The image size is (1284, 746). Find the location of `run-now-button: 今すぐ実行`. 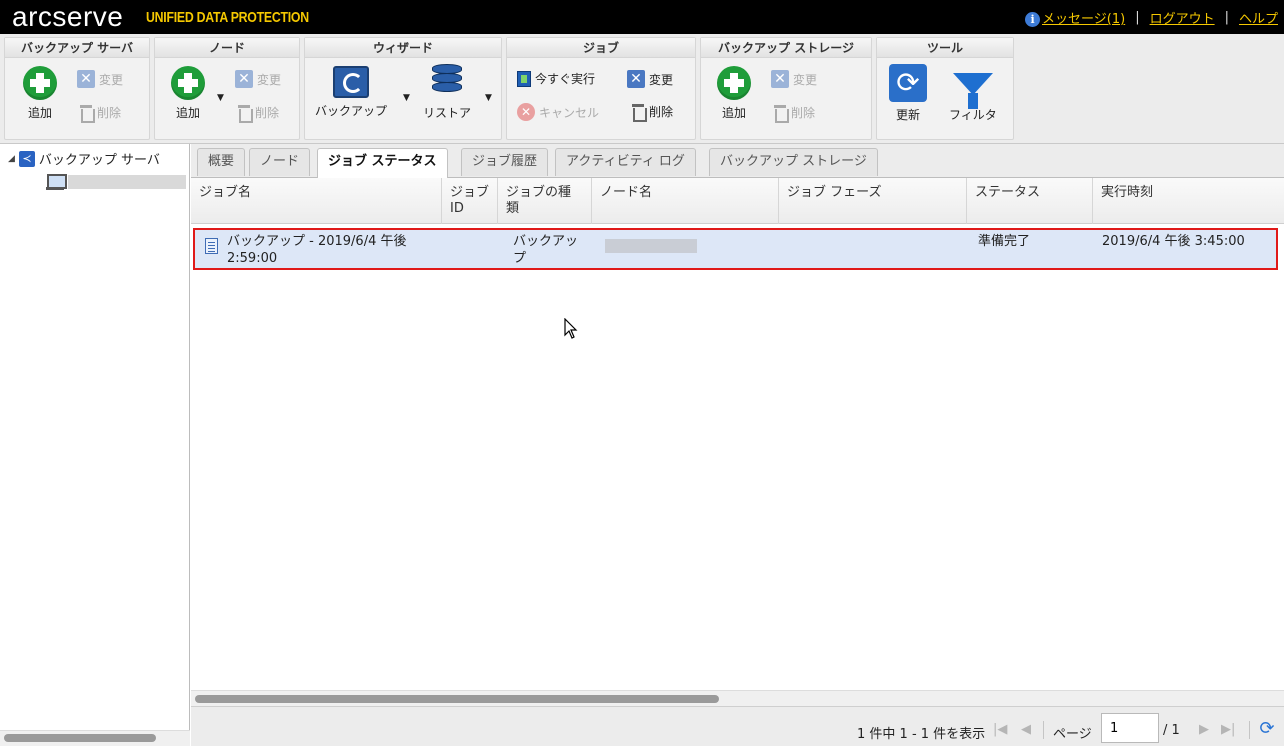

run-now-button: 今すぐ実行 is located at coordinates (556, 78).